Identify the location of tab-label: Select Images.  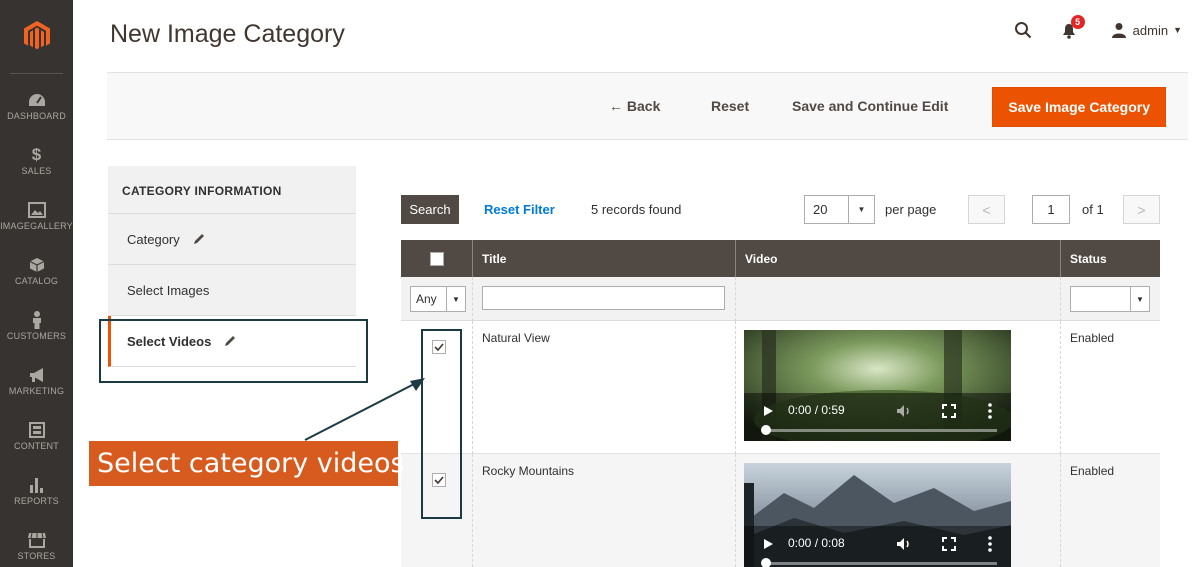
(168, 290).